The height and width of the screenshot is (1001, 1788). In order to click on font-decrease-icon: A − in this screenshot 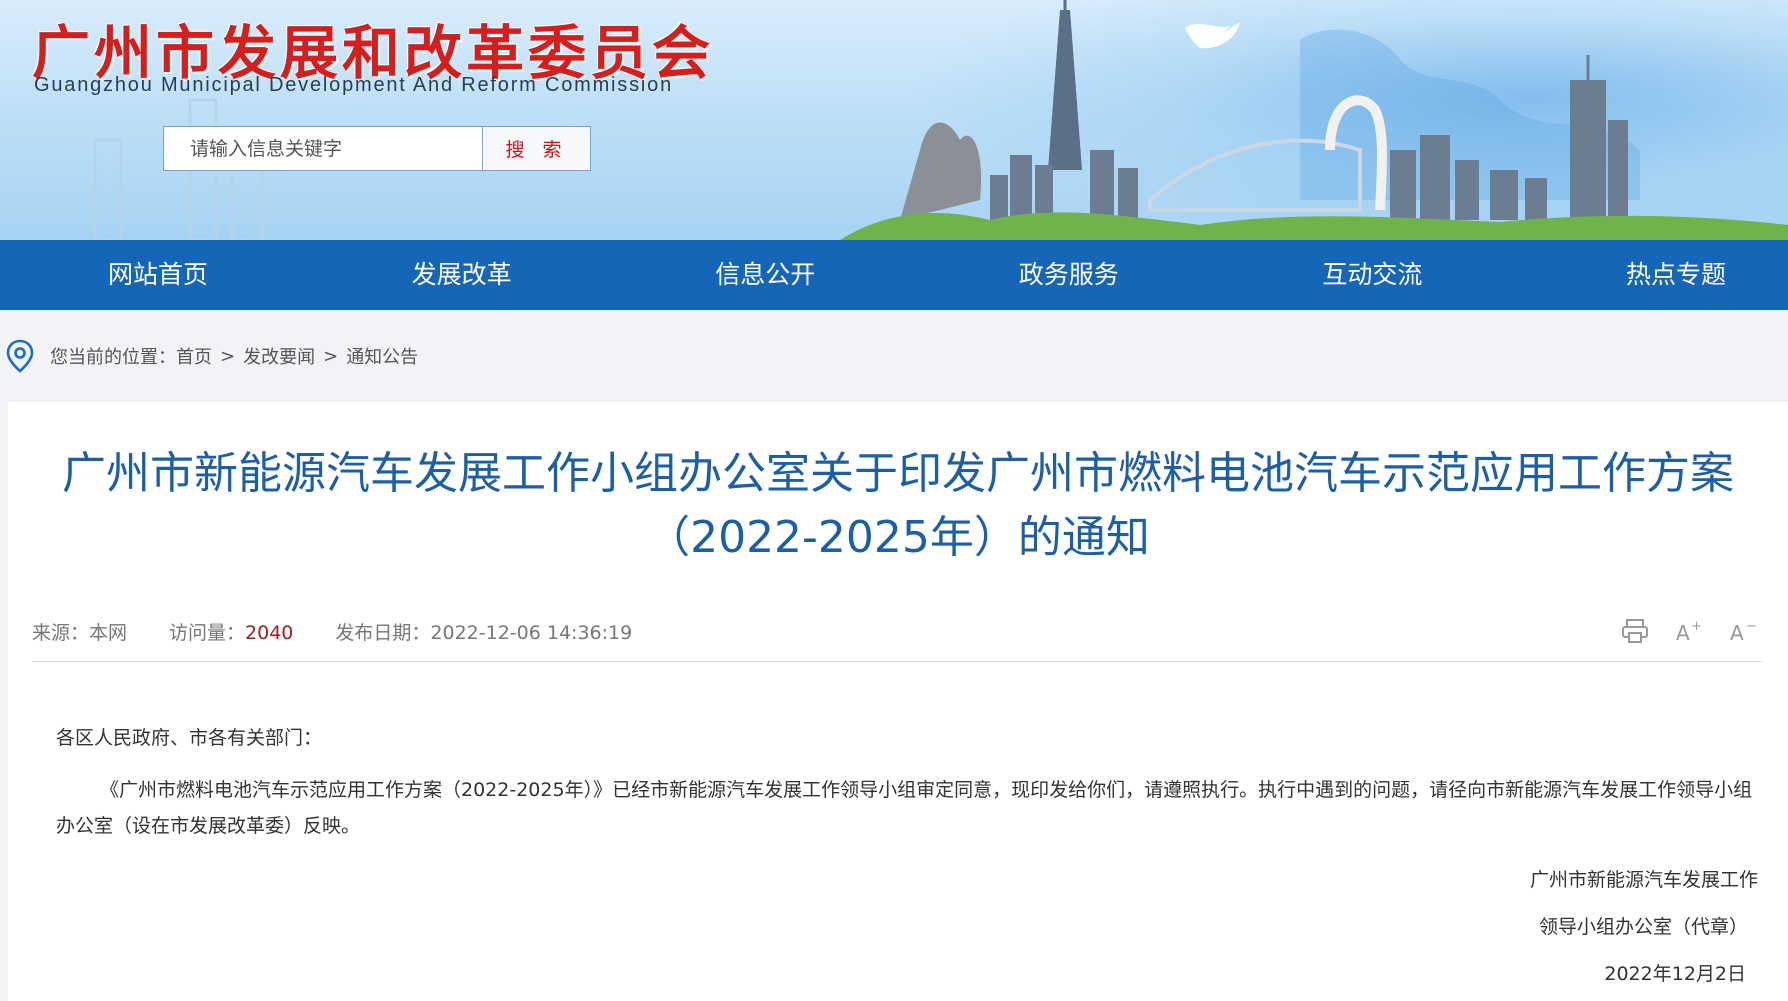, I will do `click(1743, 631)`.